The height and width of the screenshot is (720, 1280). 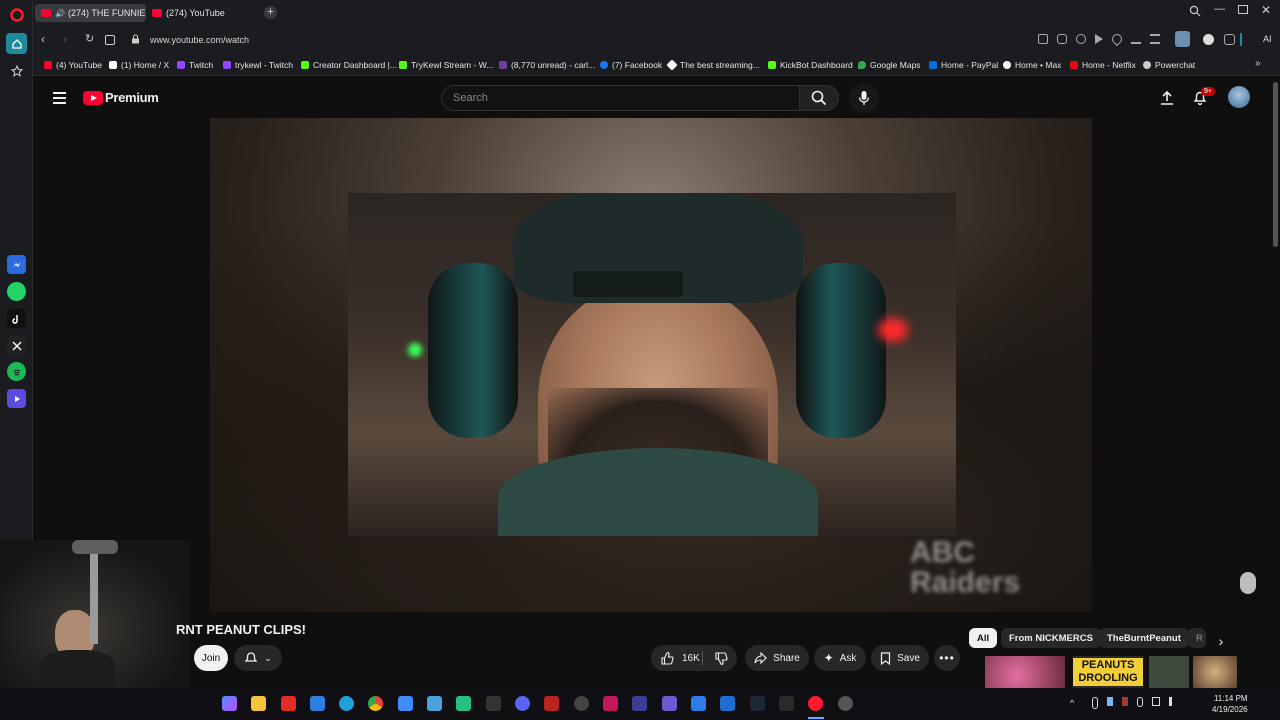 What do you see at coordinates (1072, 703) in the screenshot?
I see `tray-chevron-up-icon: ^` at bounding box center [1072, 703].